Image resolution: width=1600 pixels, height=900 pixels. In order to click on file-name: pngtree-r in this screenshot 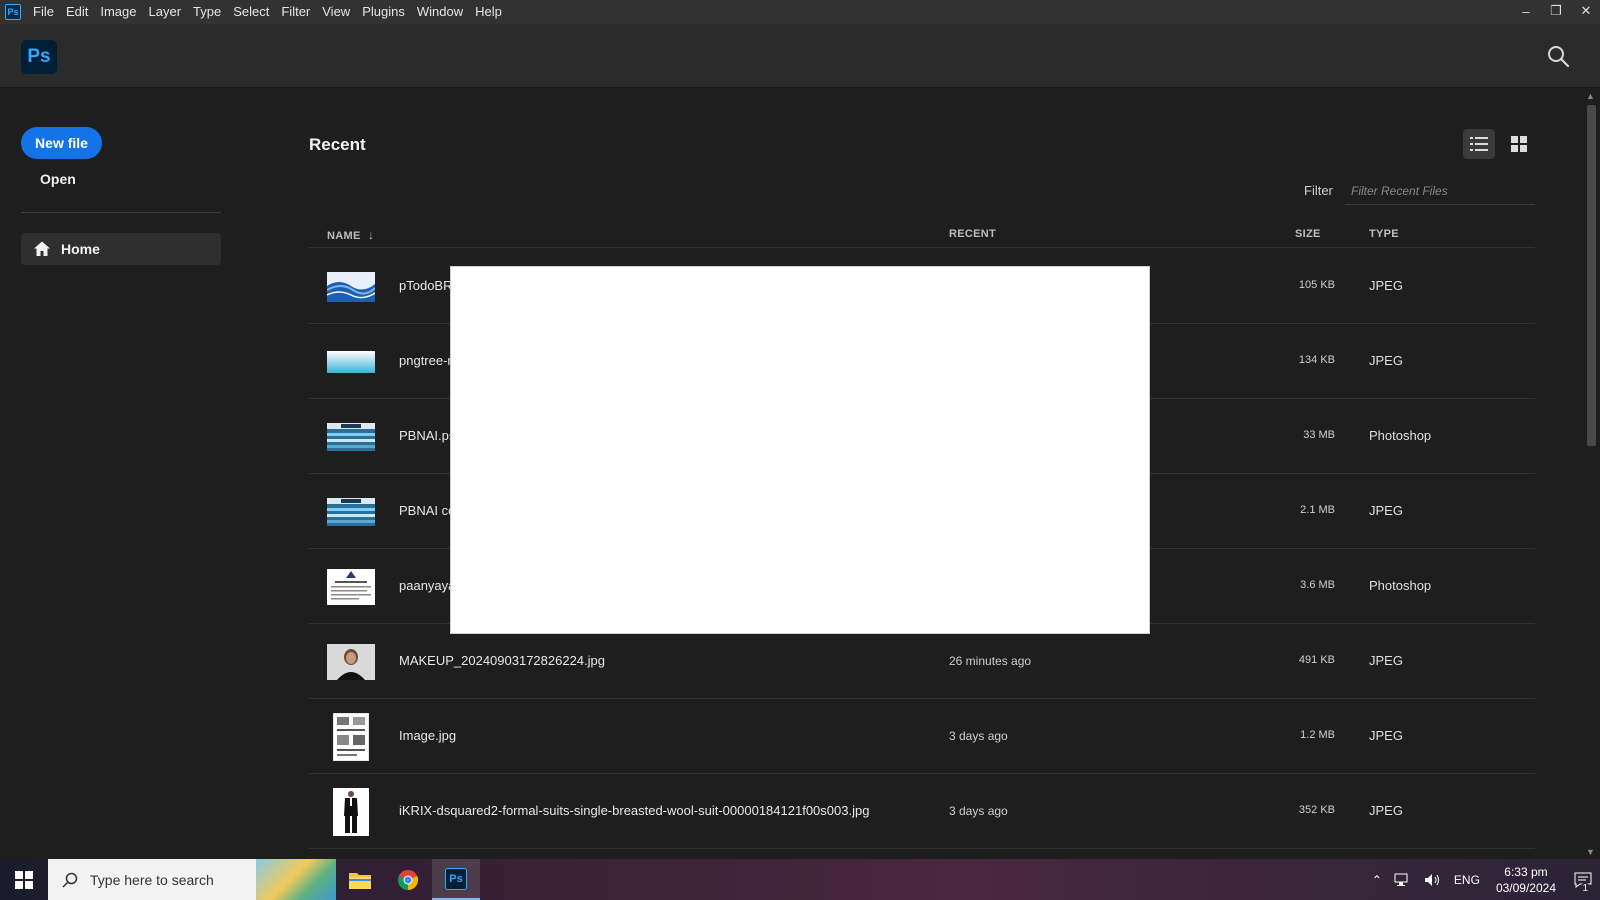, I will do `click(425, 360)`.